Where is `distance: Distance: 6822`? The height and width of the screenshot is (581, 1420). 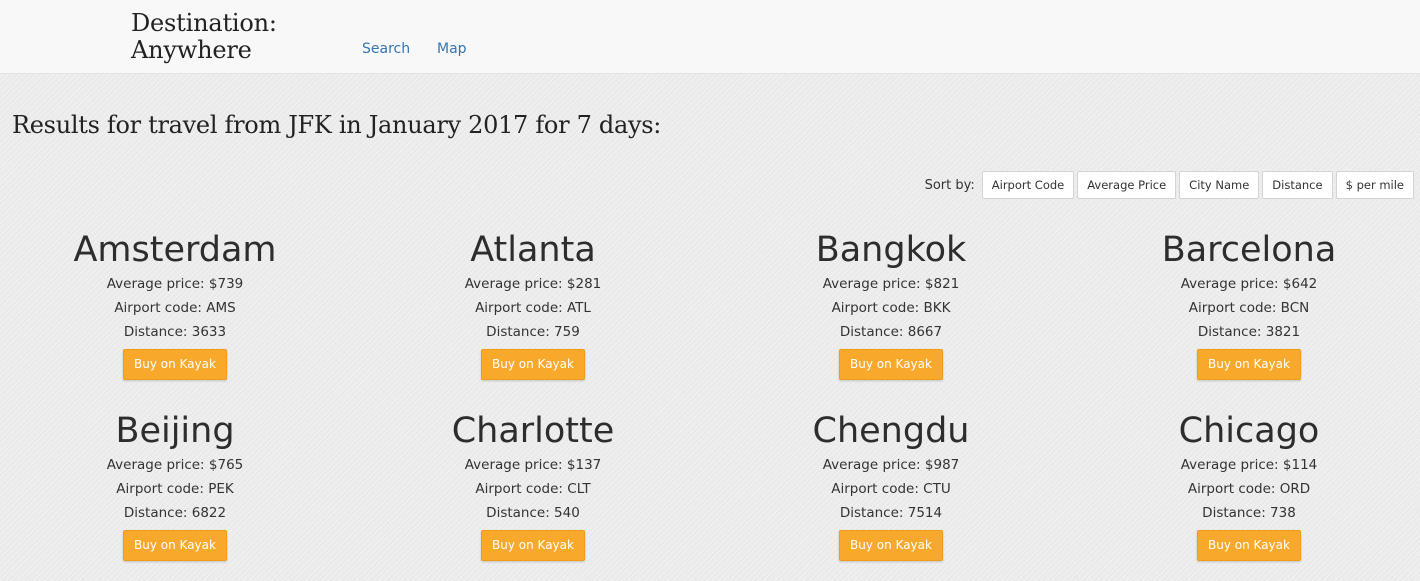 distance: Distance: 6822 is located at coordinates (175, 513).